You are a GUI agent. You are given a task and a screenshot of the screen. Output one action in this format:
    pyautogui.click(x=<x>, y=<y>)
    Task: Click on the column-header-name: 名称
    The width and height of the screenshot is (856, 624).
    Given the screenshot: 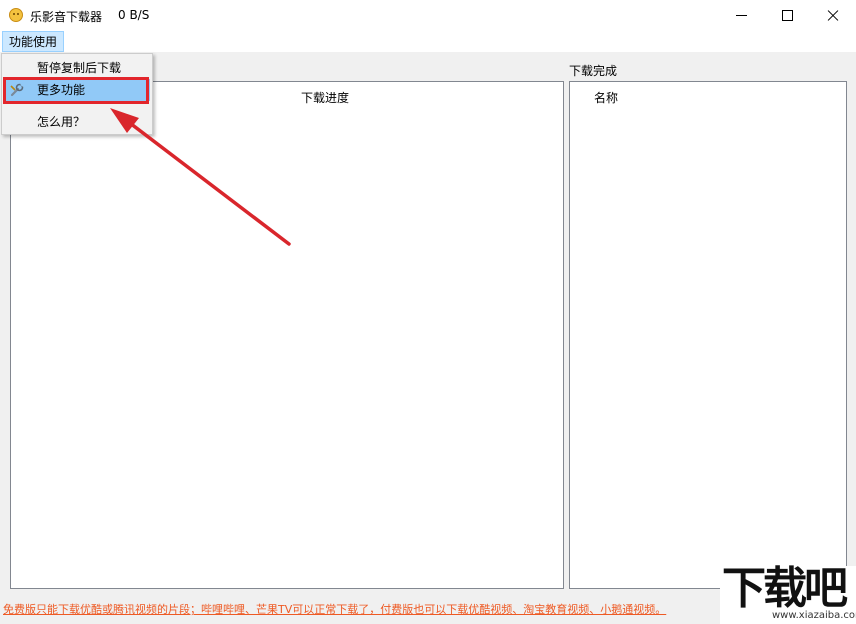 What is the action you would take?
    pyautogui.click(x=606, y=97)
    